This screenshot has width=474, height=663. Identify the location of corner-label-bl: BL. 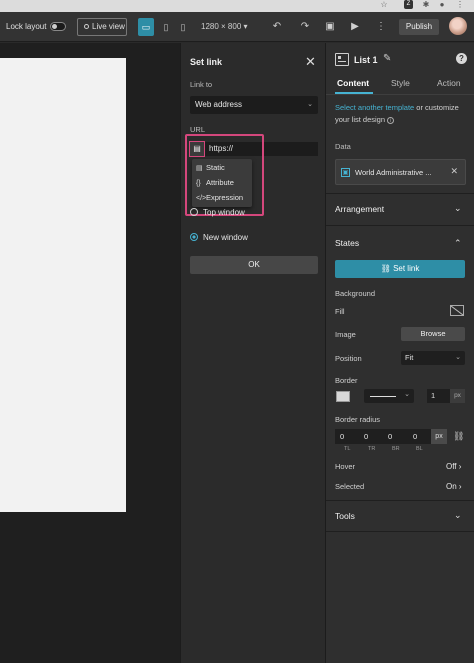
(419, 449).